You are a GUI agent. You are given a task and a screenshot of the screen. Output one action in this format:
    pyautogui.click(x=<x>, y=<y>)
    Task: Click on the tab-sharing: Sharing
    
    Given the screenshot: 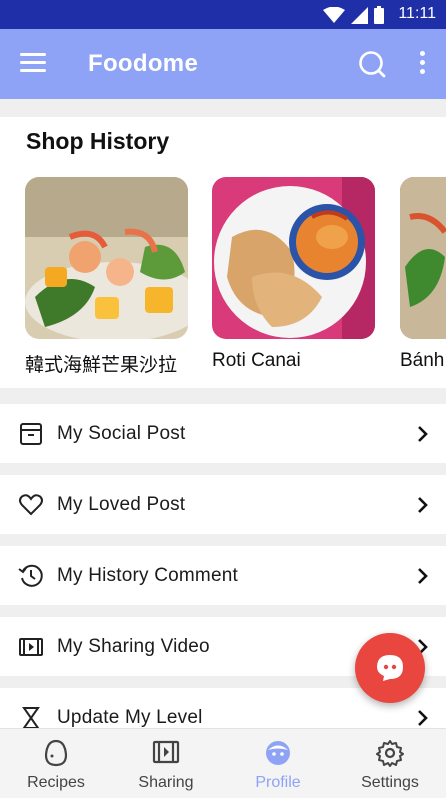 What is the action you would take?
    pyautogui.click(x=166, y=763)
    